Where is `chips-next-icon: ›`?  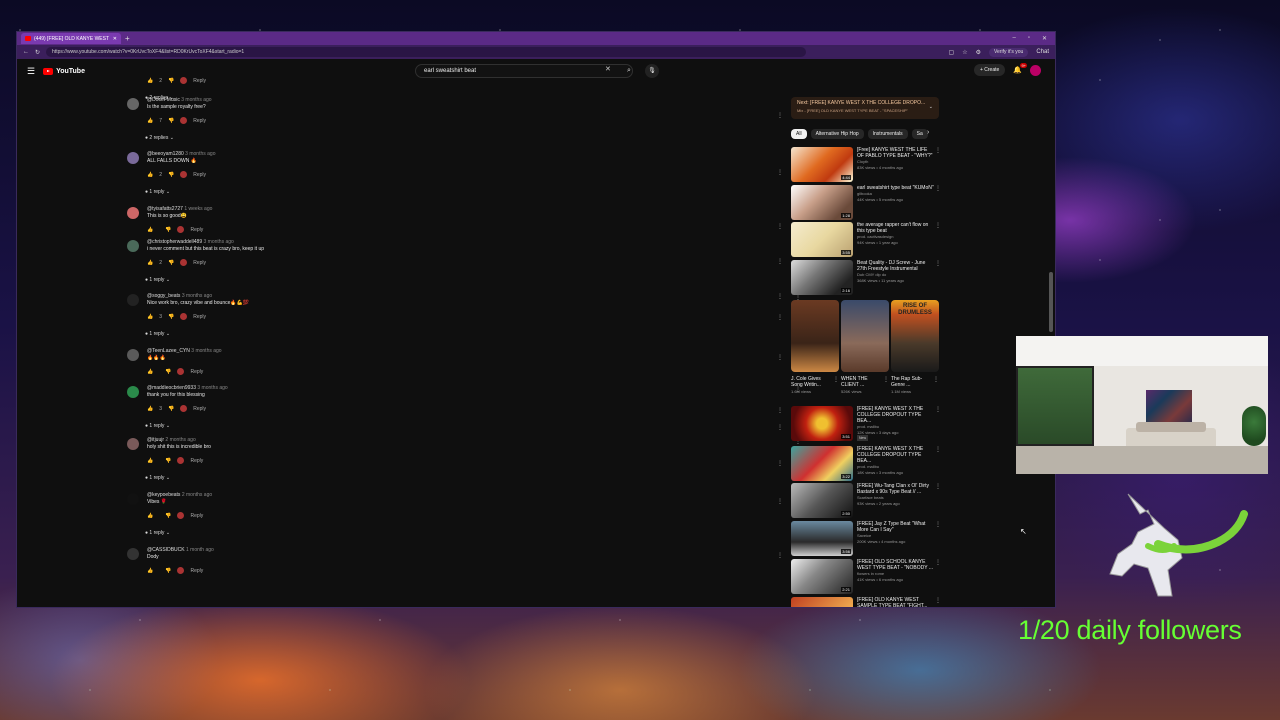
chips-next-icon: › is located at coordinates (928, 132).